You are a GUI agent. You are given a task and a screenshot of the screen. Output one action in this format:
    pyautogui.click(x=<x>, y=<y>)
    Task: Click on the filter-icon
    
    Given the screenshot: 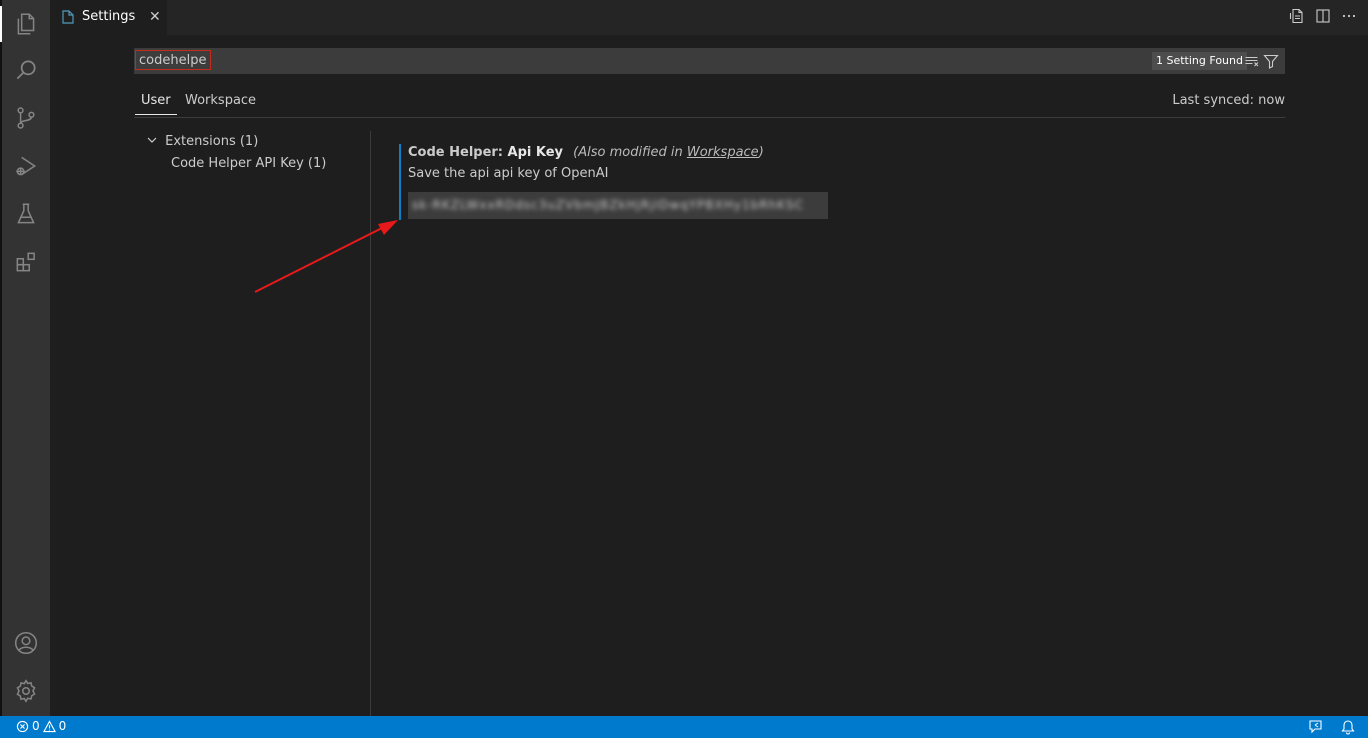 What is the action you would take?
    pyautogui.click(x=1271, y=61)
    